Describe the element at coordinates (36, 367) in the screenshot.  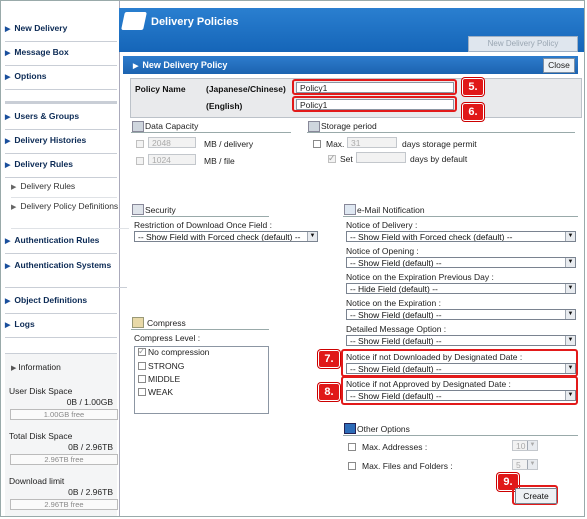
I see `information-title: ▶ Information` at that location.